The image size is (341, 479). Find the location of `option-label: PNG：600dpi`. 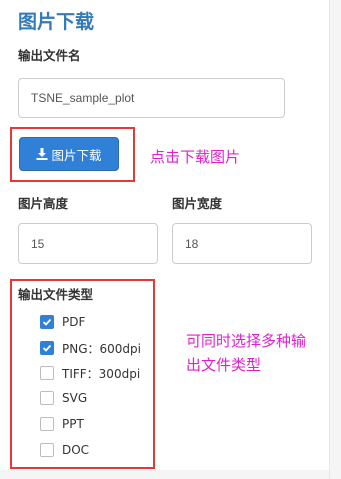

option-label: PNG：600dpi is located at coordinates (101, 348).